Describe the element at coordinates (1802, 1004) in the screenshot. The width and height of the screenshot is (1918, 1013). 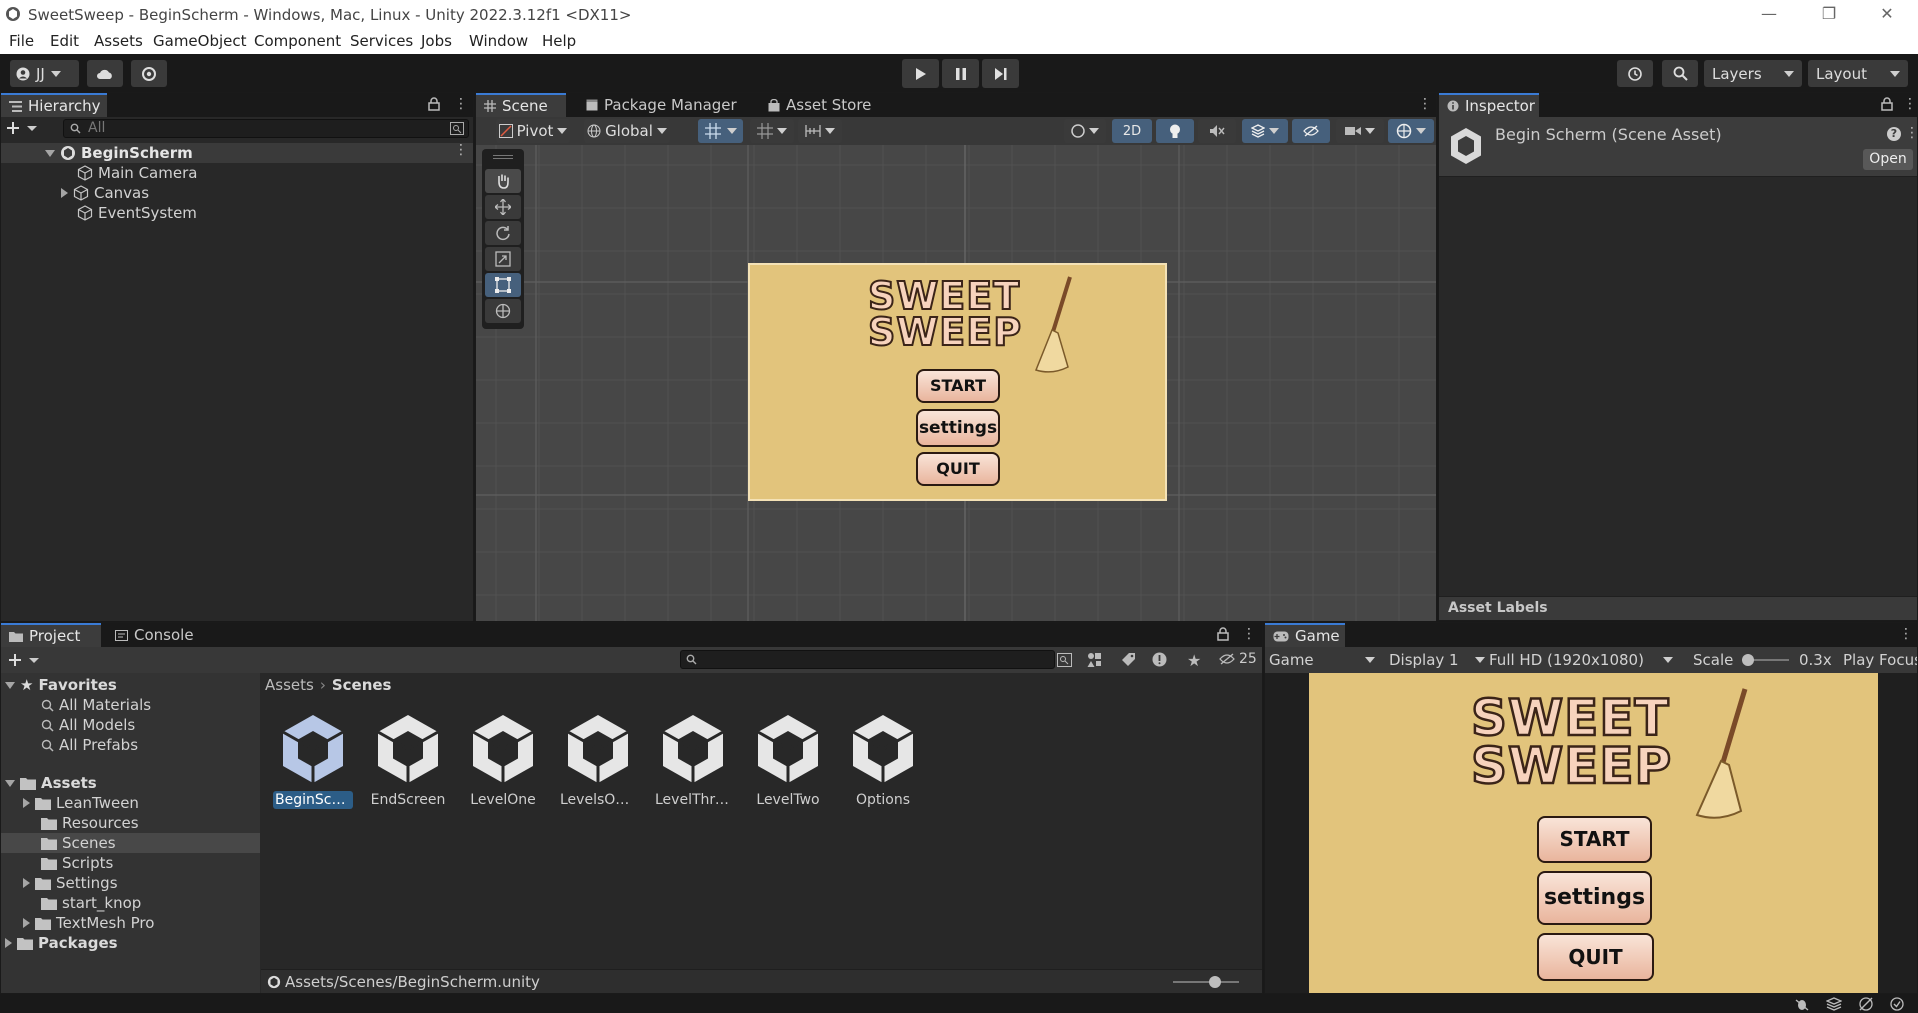
I see `debug-bug-icon` at that location.